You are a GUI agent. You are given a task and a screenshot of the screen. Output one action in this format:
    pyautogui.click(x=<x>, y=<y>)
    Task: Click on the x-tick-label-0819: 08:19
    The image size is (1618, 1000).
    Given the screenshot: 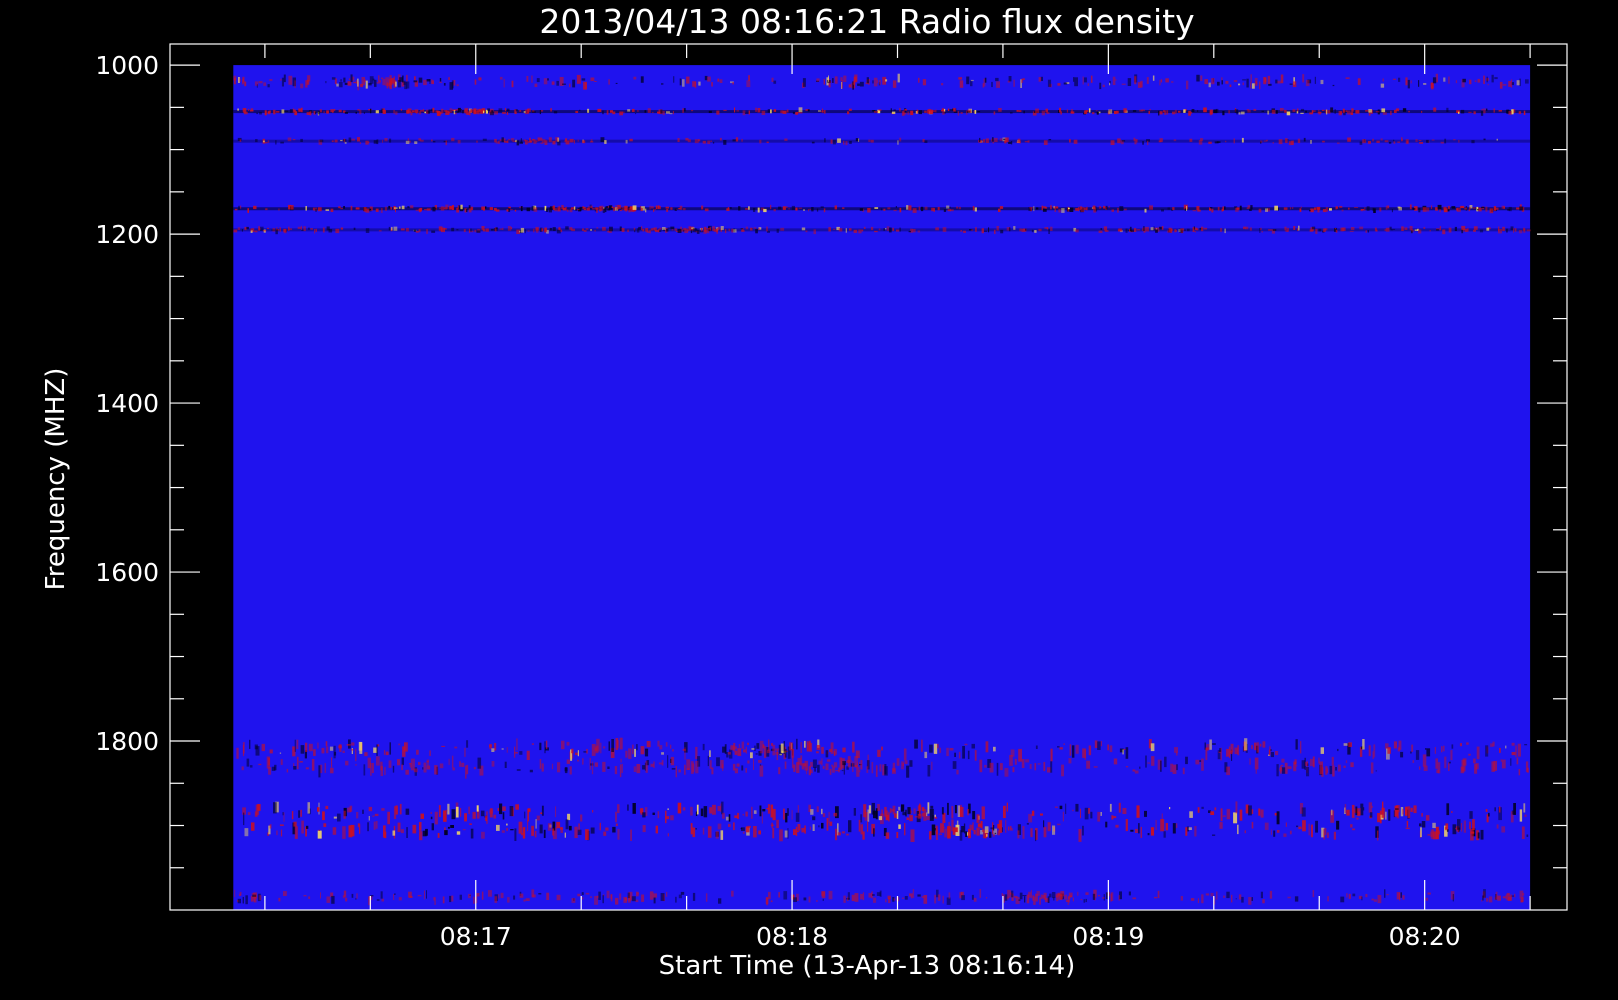 What is the action you would take?
    pyautogui.click(x=1108, y=936)
    